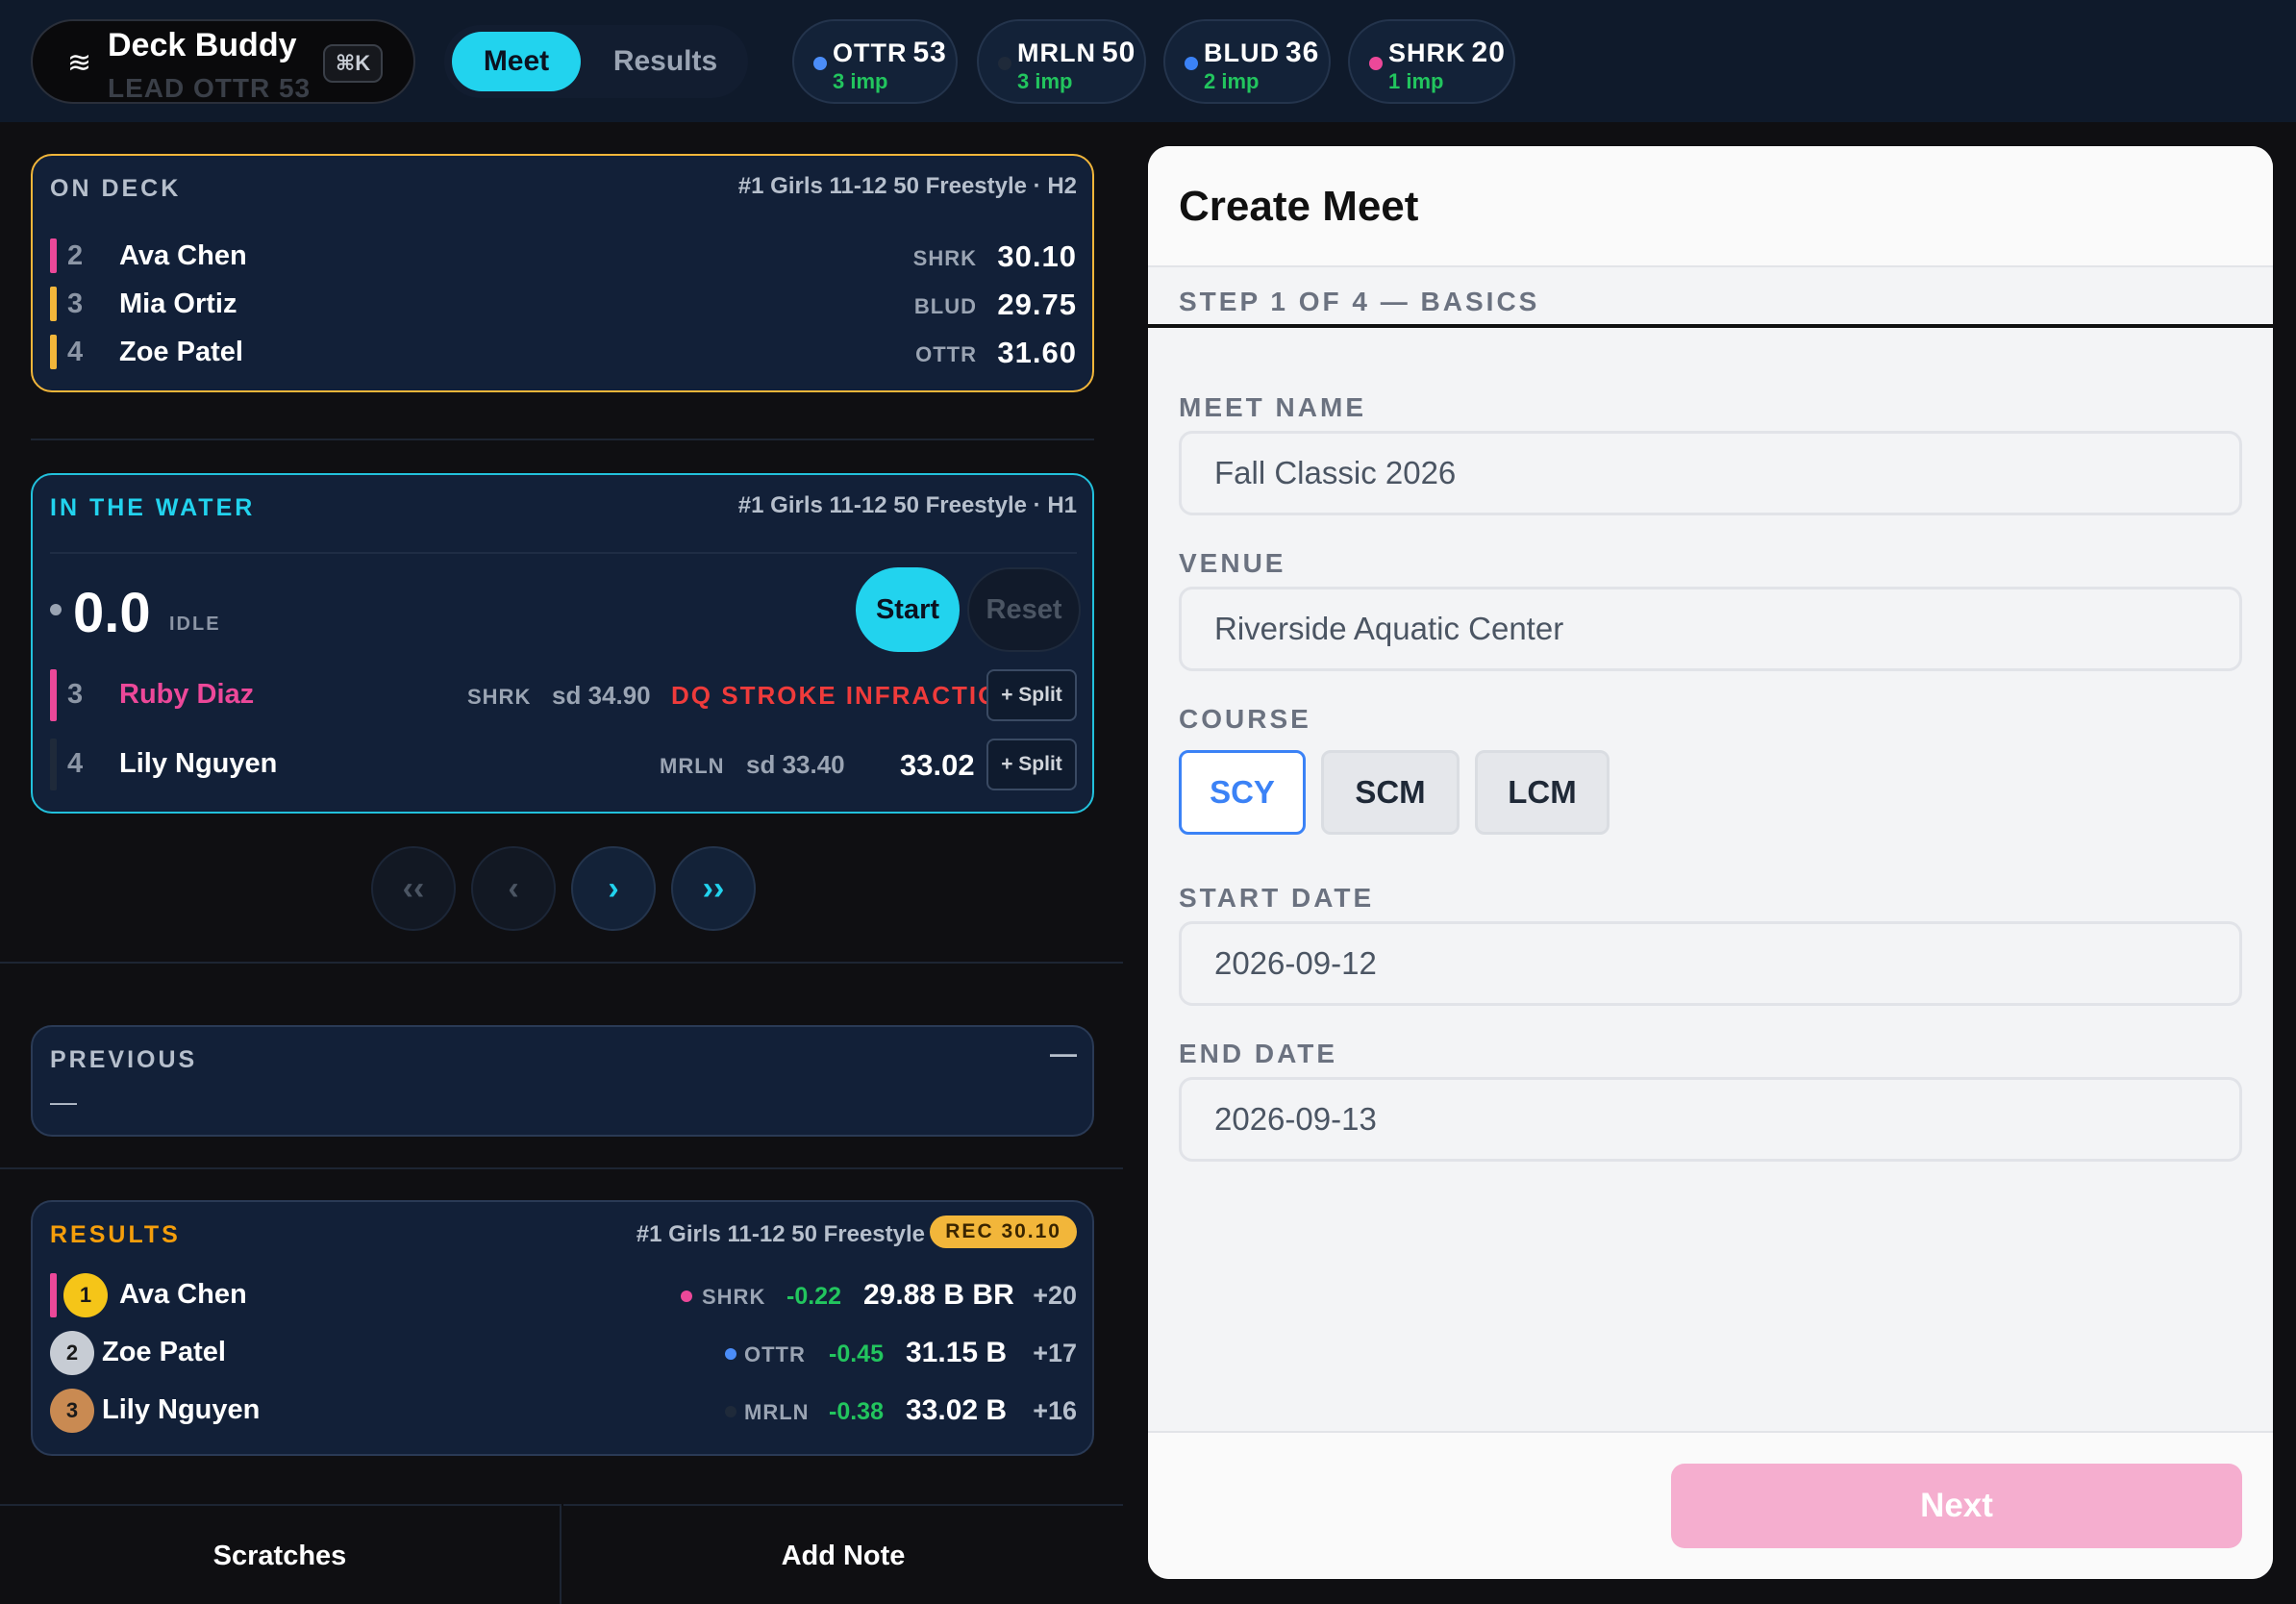 This screenshot has width=2296, height=1604. I want to click on collapse-icon: —, so click(1063, 1054).